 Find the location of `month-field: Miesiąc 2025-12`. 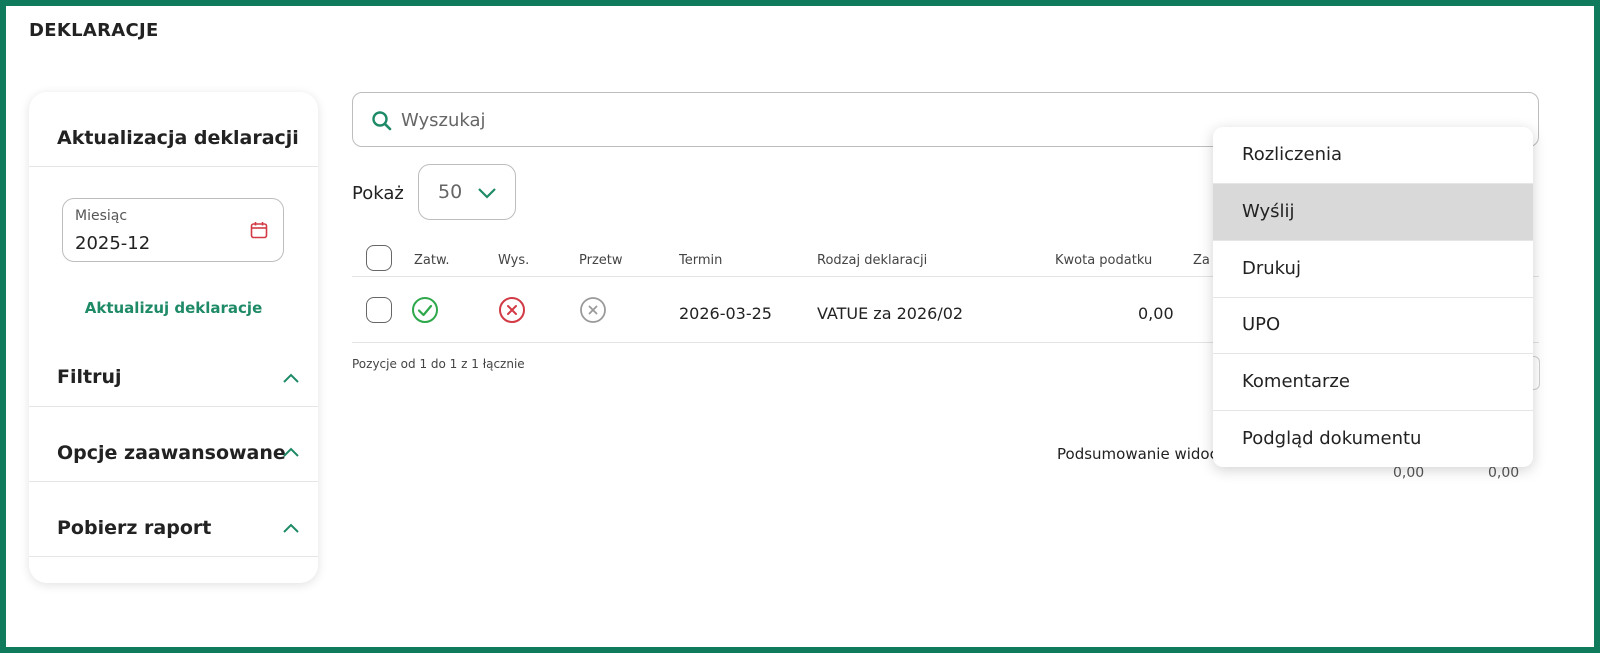

month-field: Miesiąc 2025-12 is located at coordinates (173, 230).